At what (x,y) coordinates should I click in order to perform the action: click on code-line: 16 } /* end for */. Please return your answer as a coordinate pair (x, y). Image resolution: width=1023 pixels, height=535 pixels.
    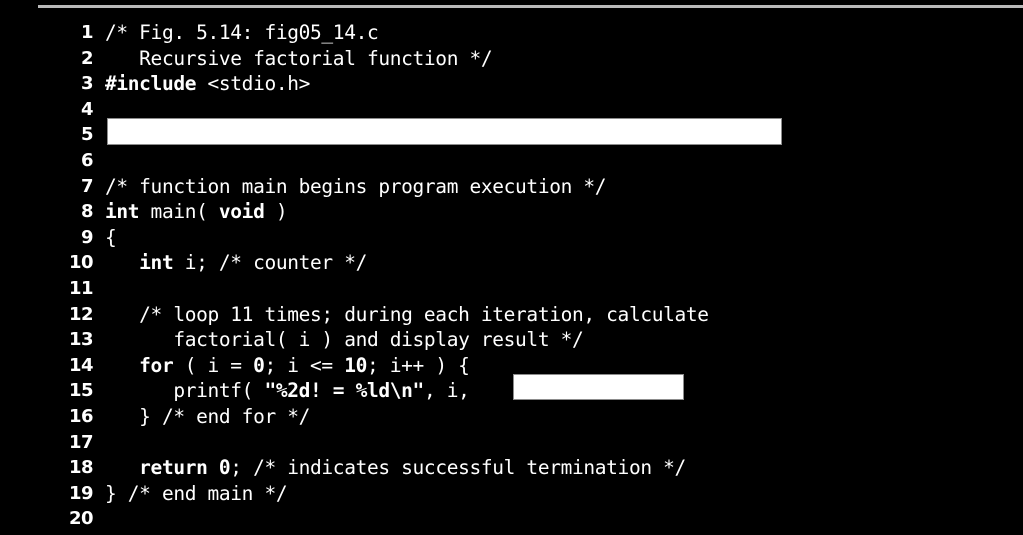
    Looking at the image, I should click on (511, 417).